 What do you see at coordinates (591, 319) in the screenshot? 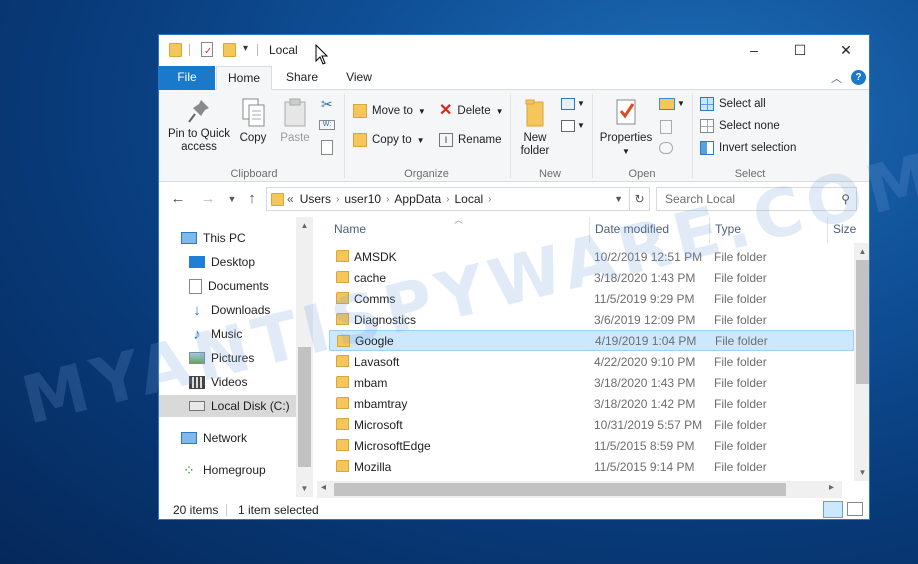
I see `file-row: Diagnostics 3/6/2019 12:09 PM File folder` at bounding box center [591, 319].